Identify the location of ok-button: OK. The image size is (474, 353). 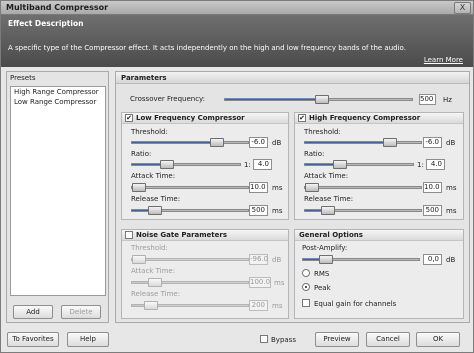
(438, 339).